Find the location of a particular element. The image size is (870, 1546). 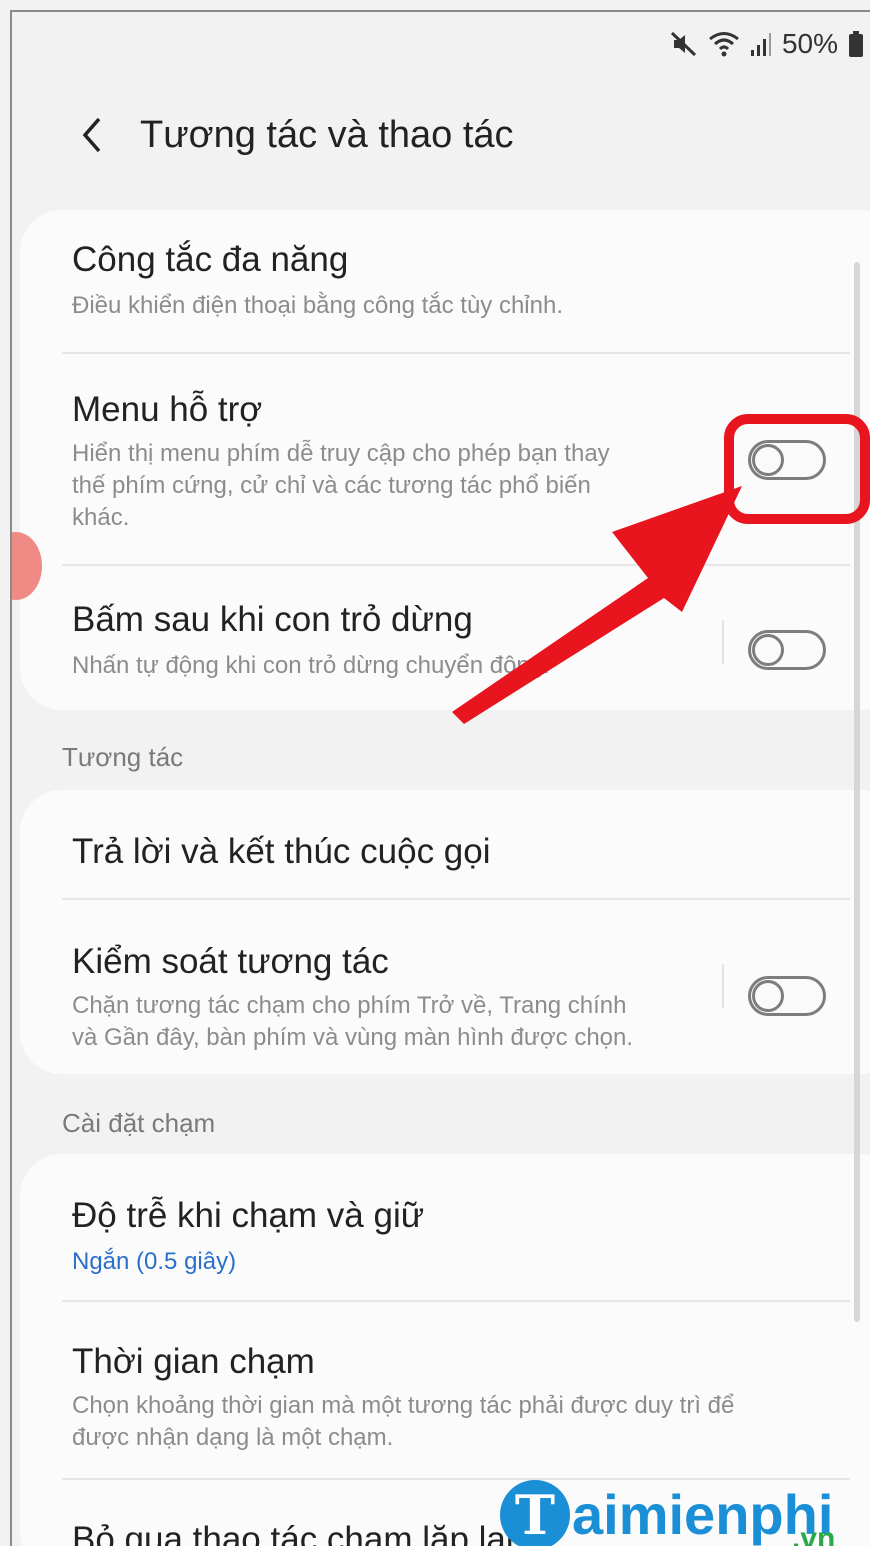

interaction-control-toggle is located at coordinates (787, 996).